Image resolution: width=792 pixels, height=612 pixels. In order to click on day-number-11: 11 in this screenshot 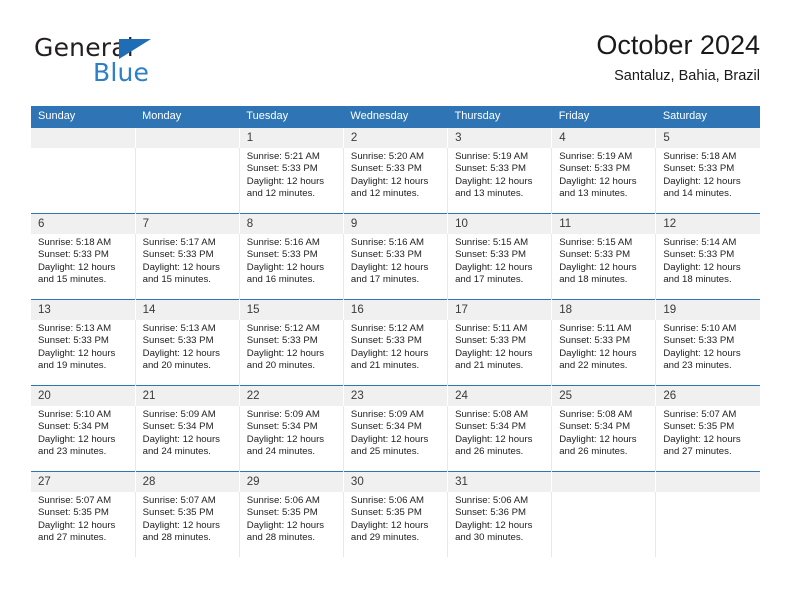, I will do `click(604, 223)`.